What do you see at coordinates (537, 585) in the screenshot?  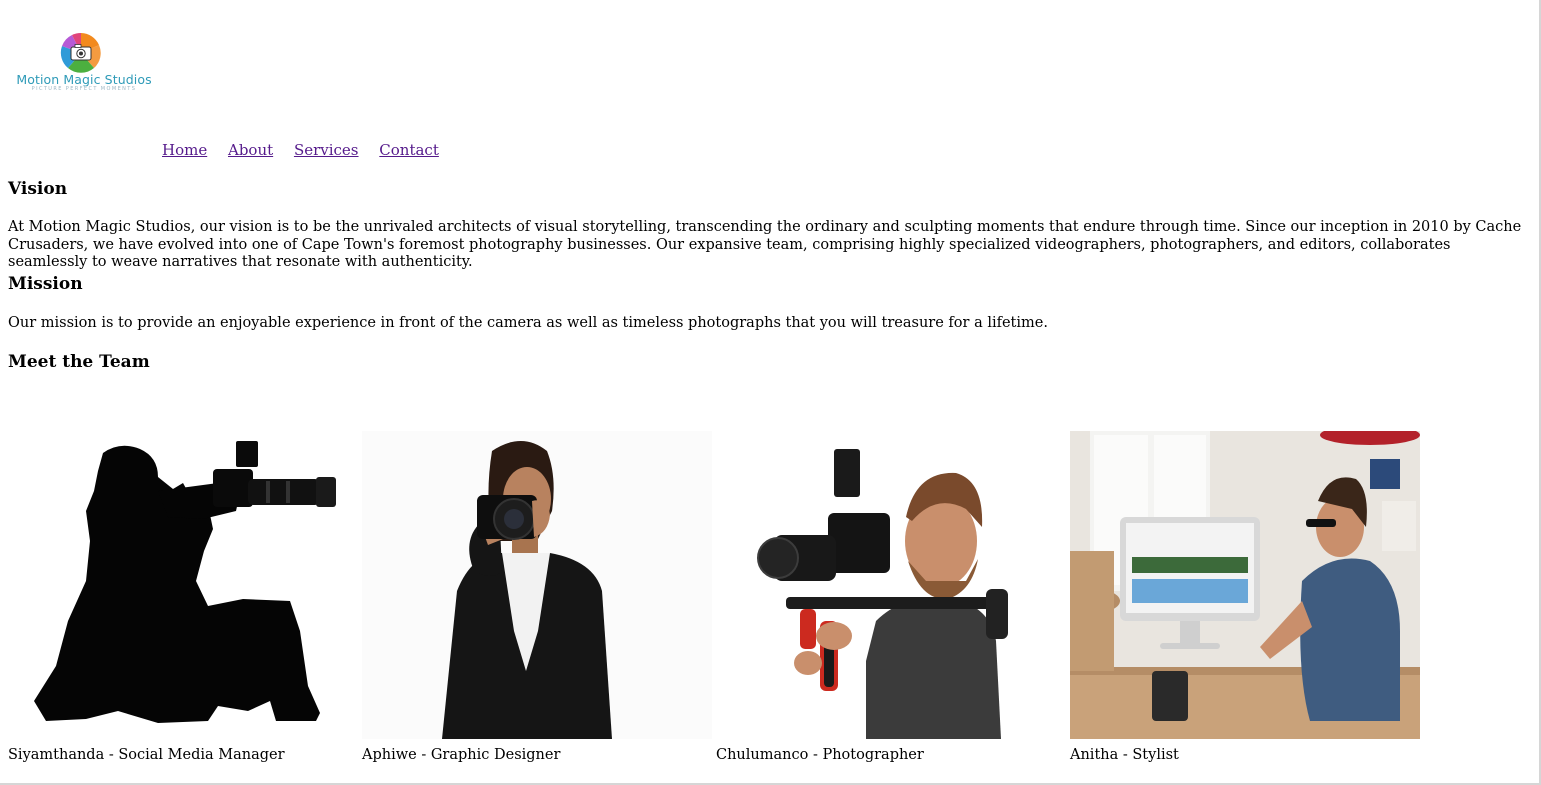 I see `woman-with-camera-photo` at bounding box center [537, 585].